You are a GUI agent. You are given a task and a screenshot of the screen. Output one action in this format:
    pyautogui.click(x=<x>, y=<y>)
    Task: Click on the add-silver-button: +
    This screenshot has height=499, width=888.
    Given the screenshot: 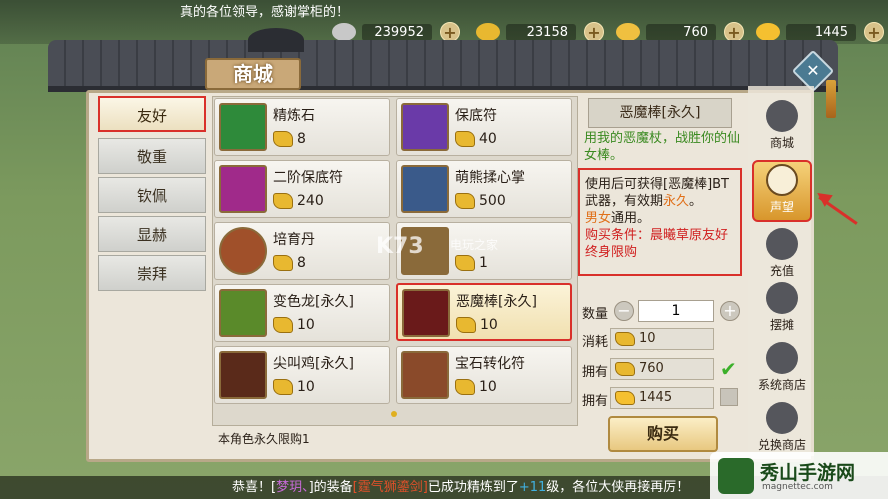 What is the action you would take?
    pyautogui.click(x=450, y=32)
    